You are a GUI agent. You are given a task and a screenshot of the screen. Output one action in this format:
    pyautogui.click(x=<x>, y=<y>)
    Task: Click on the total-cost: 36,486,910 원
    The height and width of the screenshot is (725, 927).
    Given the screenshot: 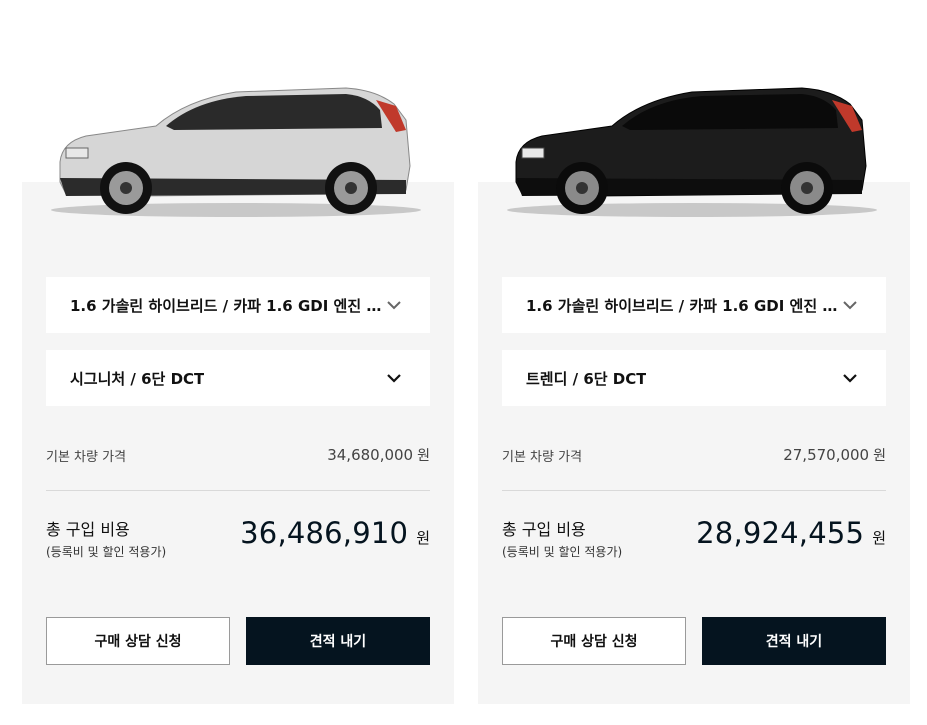 What is the action you would take?
    pyautogui.click(x=335, y=533)
    